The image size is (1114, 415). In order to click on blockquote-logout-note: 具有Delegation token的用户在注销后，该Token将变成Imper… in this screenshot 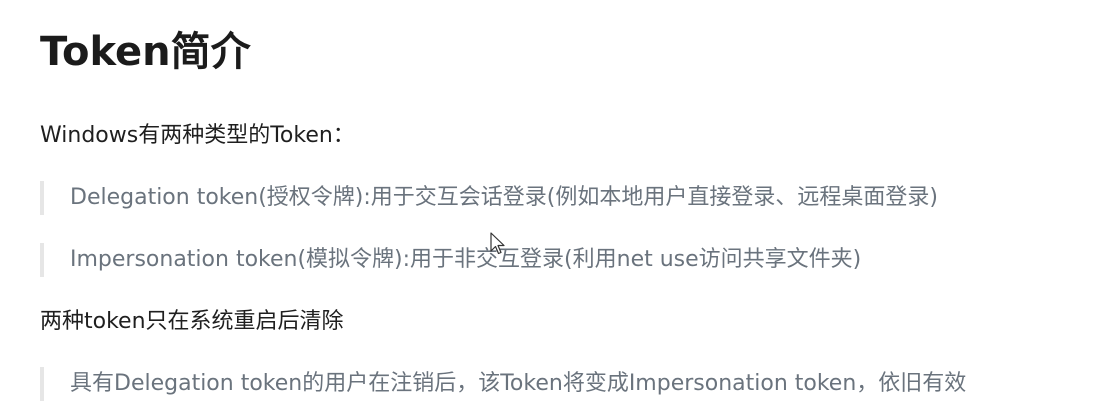, I will do `click(503, 384)`.